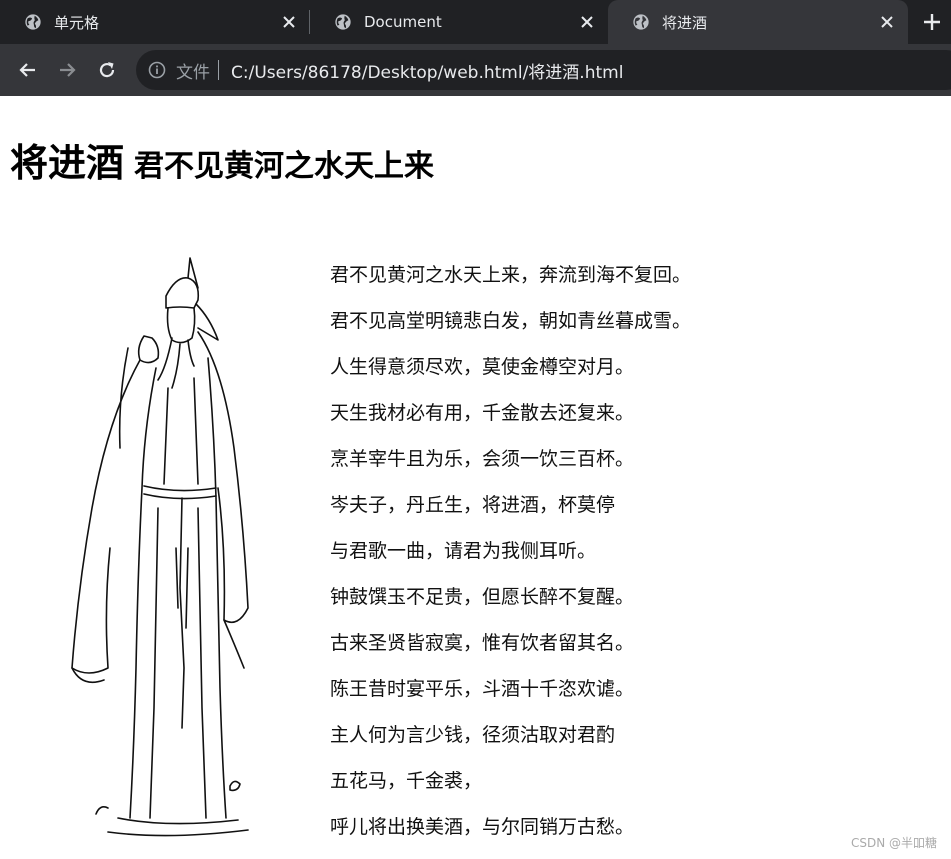 Image resolution: width=951 pixels, height=859 pixels. I want to click on poem-line: 烹羊宰牛且为乐，会须一饮三百杯。, so click(482, 459).